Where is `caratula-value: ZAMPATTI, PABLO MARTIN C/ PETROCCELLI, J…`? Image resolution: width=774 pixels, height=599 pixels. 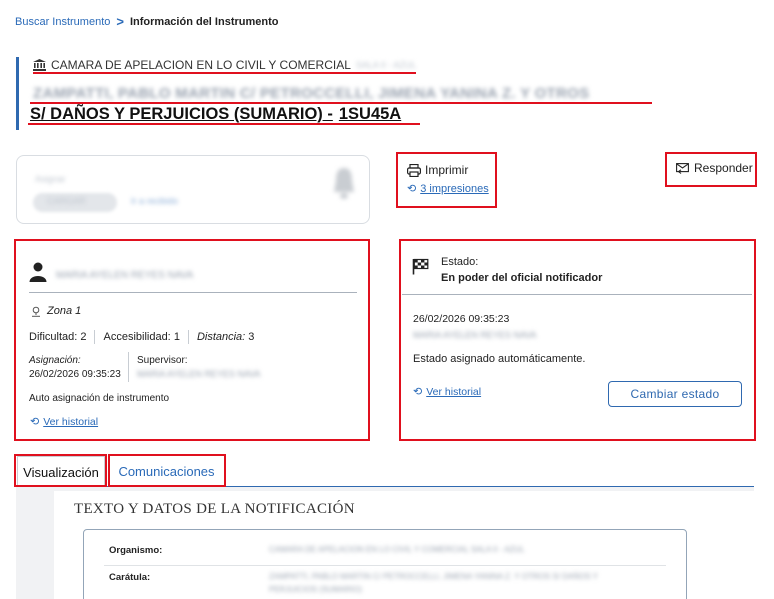
caratula-value: ZAMPATTI, PABLO MARTIN C/ PETROCCELLI, J… is located at coordinates (433, 576).